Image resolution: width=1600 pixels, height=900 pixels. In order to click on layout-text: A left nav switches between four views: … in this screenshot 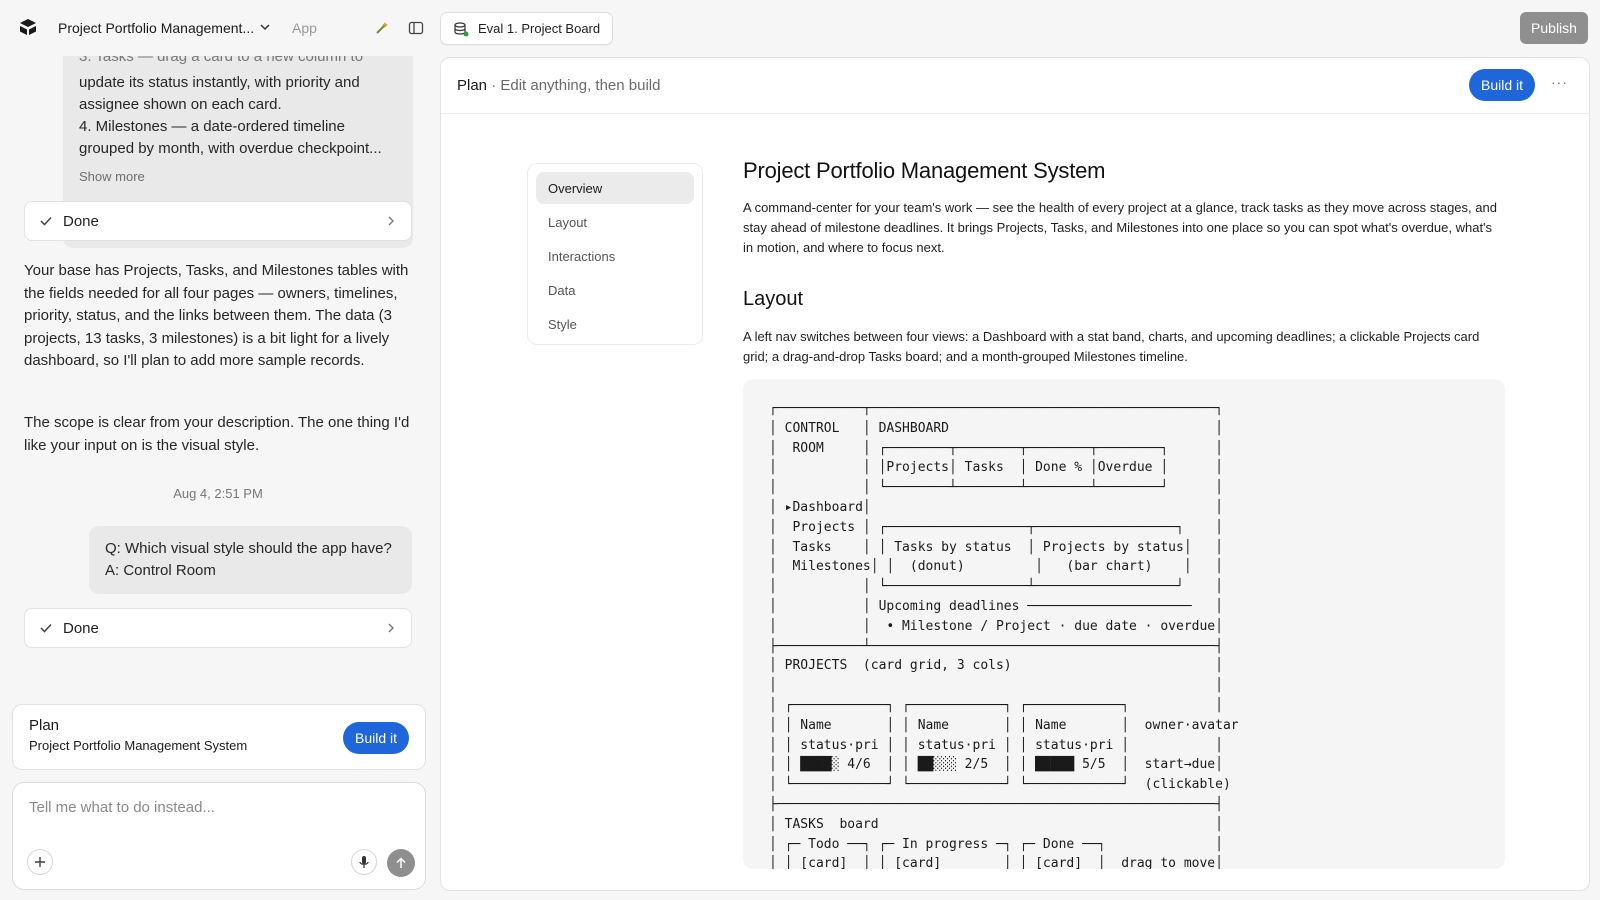, I will do `click(1123, 347)`.